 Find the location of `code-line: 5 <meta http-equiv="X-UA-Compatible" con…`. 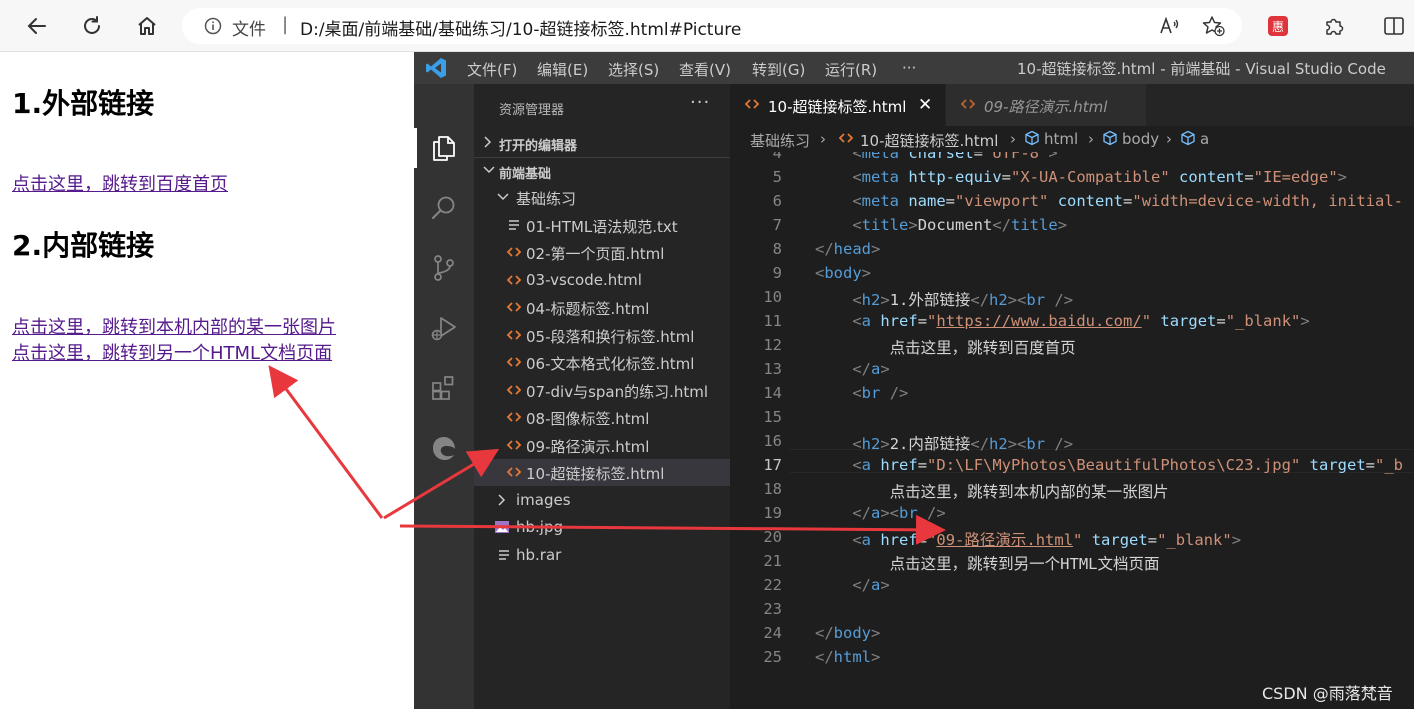

code-line: 5 <meta http-equiv="X-UA-Compatible" con… is located at coordinates (1060, 177).